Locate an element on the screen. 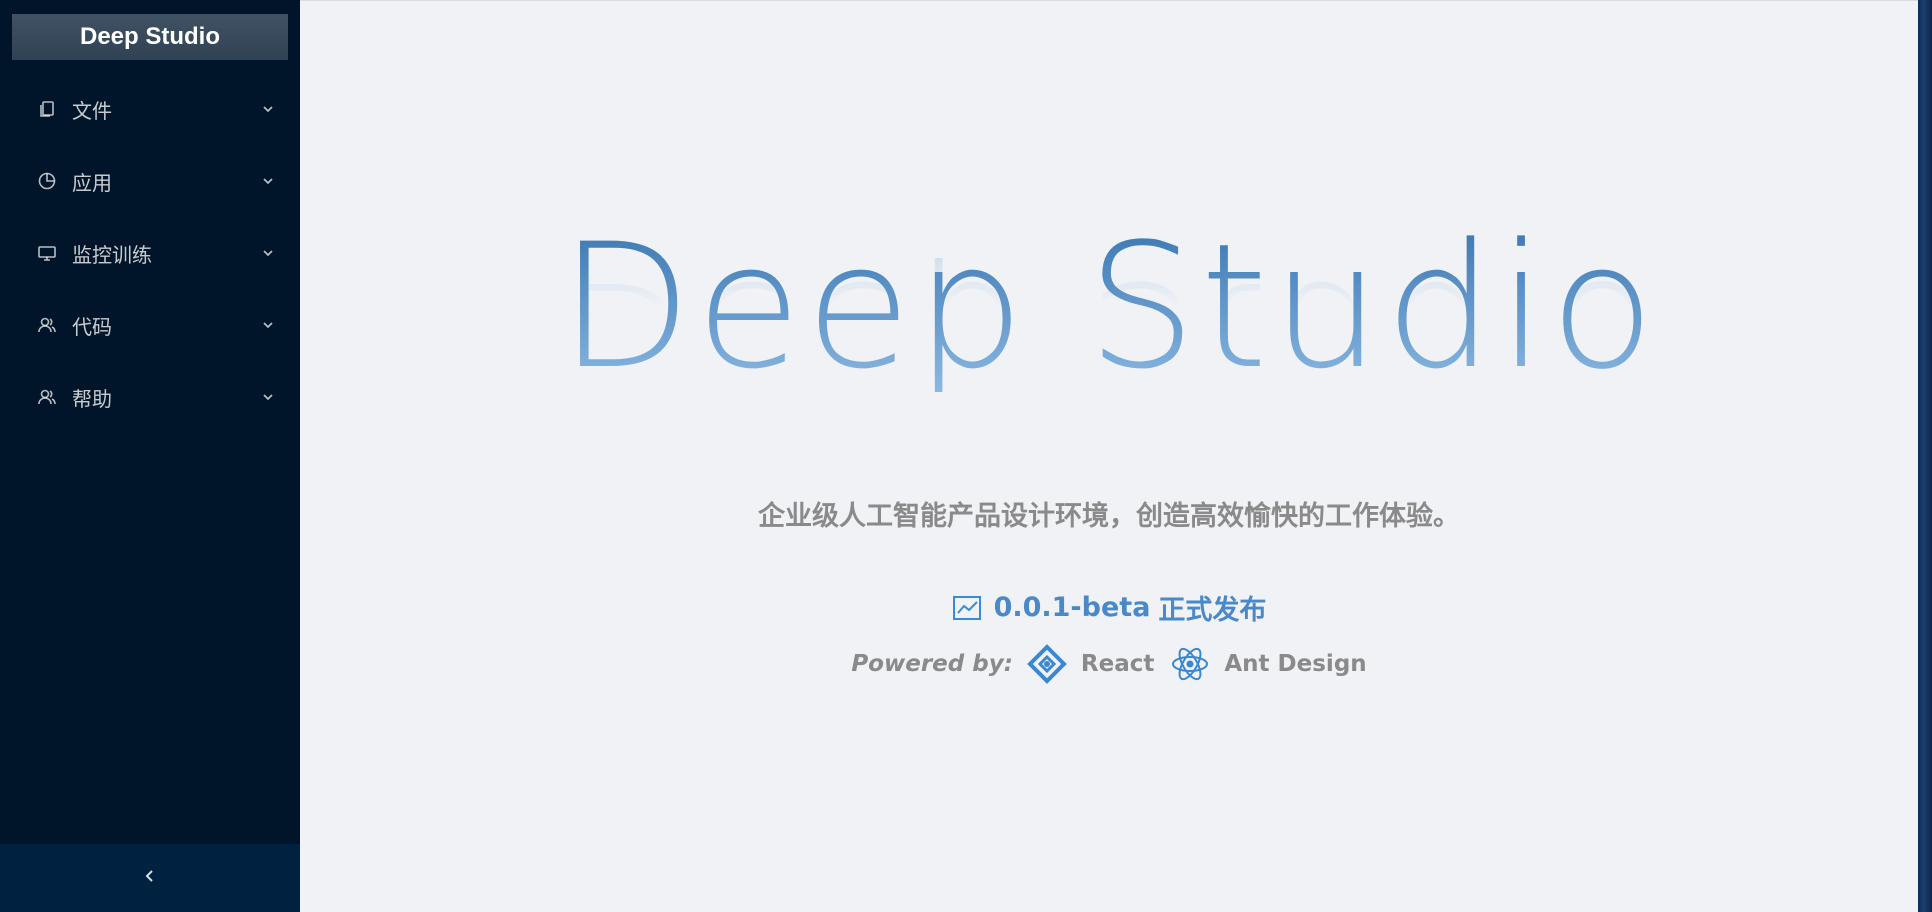  desktop-icon is located at coordinates (47, 253).